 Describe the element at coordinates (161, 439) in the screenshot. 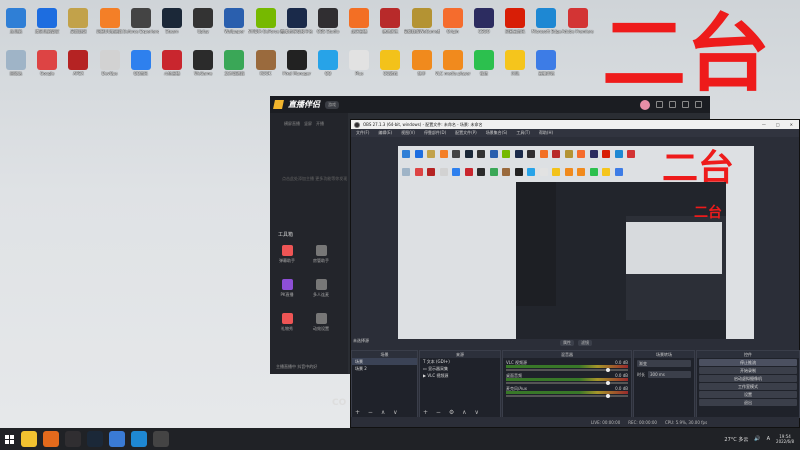

I see `terminal-icon` at that location.